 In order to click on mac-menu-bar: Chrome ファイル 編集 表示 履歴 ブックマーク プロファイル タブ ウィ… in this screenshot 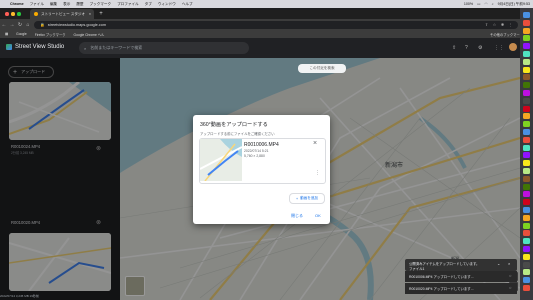, I will do `click(266, 4)`.